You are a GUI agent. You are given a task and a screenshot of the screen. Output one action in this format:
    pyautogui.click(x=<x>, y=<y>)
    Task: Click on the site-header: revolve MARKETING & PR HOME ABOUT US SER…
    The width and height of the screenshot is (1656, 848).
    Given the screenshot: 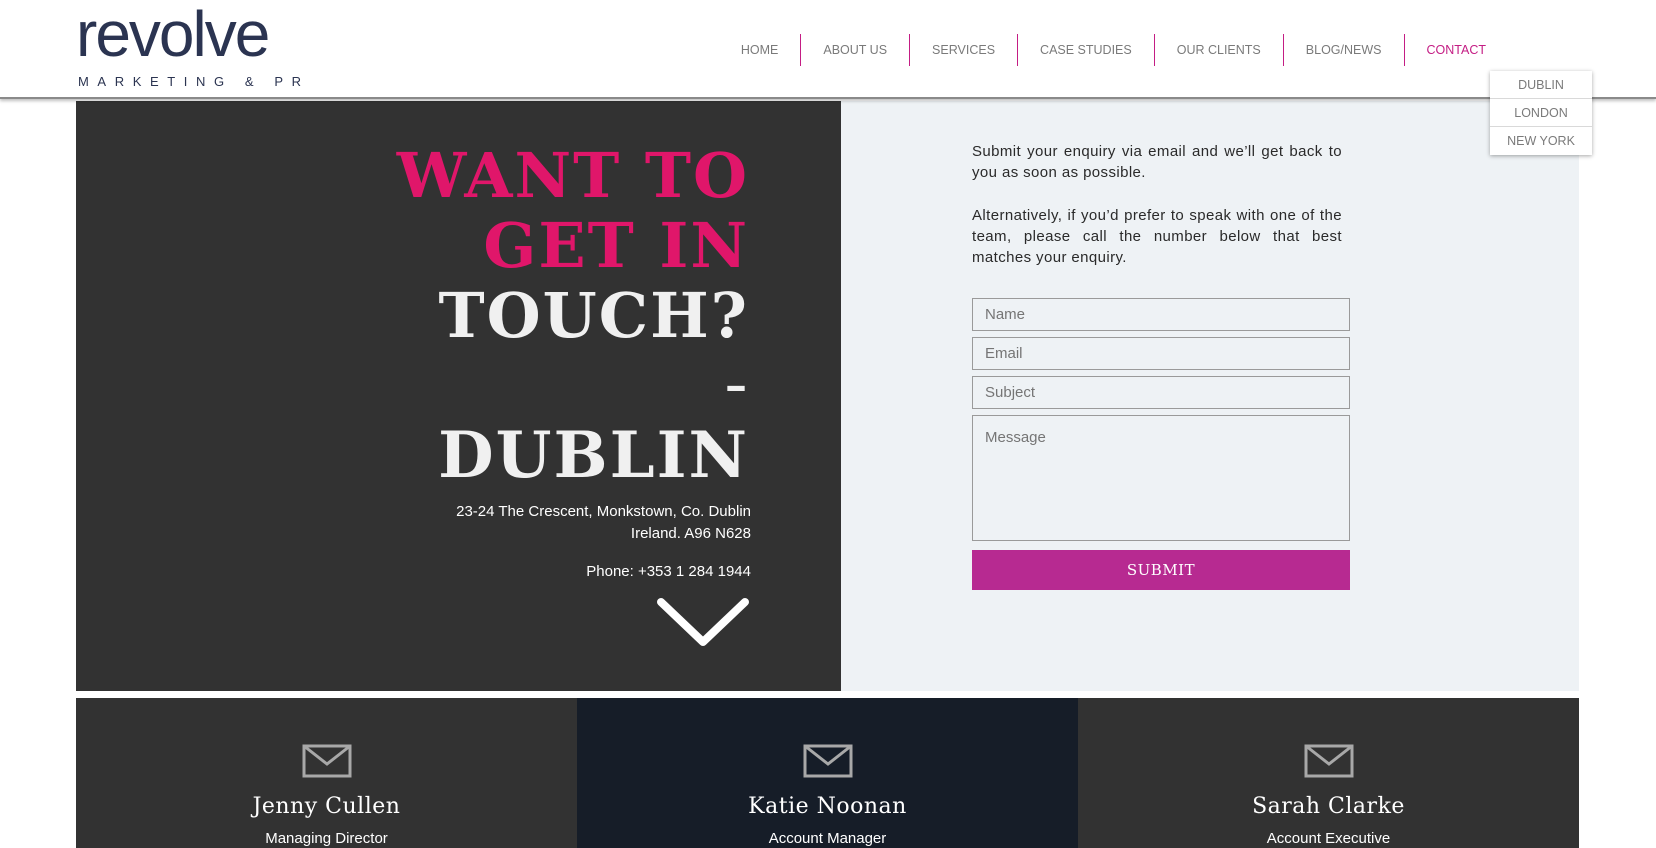 What is the action you would take?
    pyautogui.click(x=828, y=49)
    